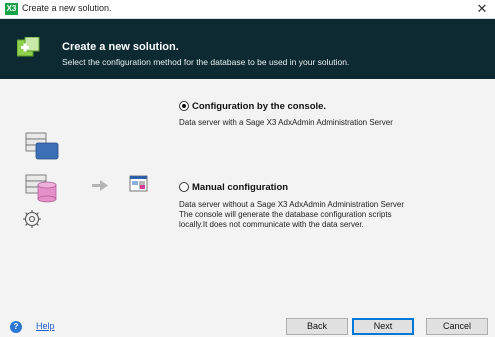 The height and width of the screenshot is (337, 495). I want to click on wizard-footer: ? Help Back Next Cancel, so click(247, 323).